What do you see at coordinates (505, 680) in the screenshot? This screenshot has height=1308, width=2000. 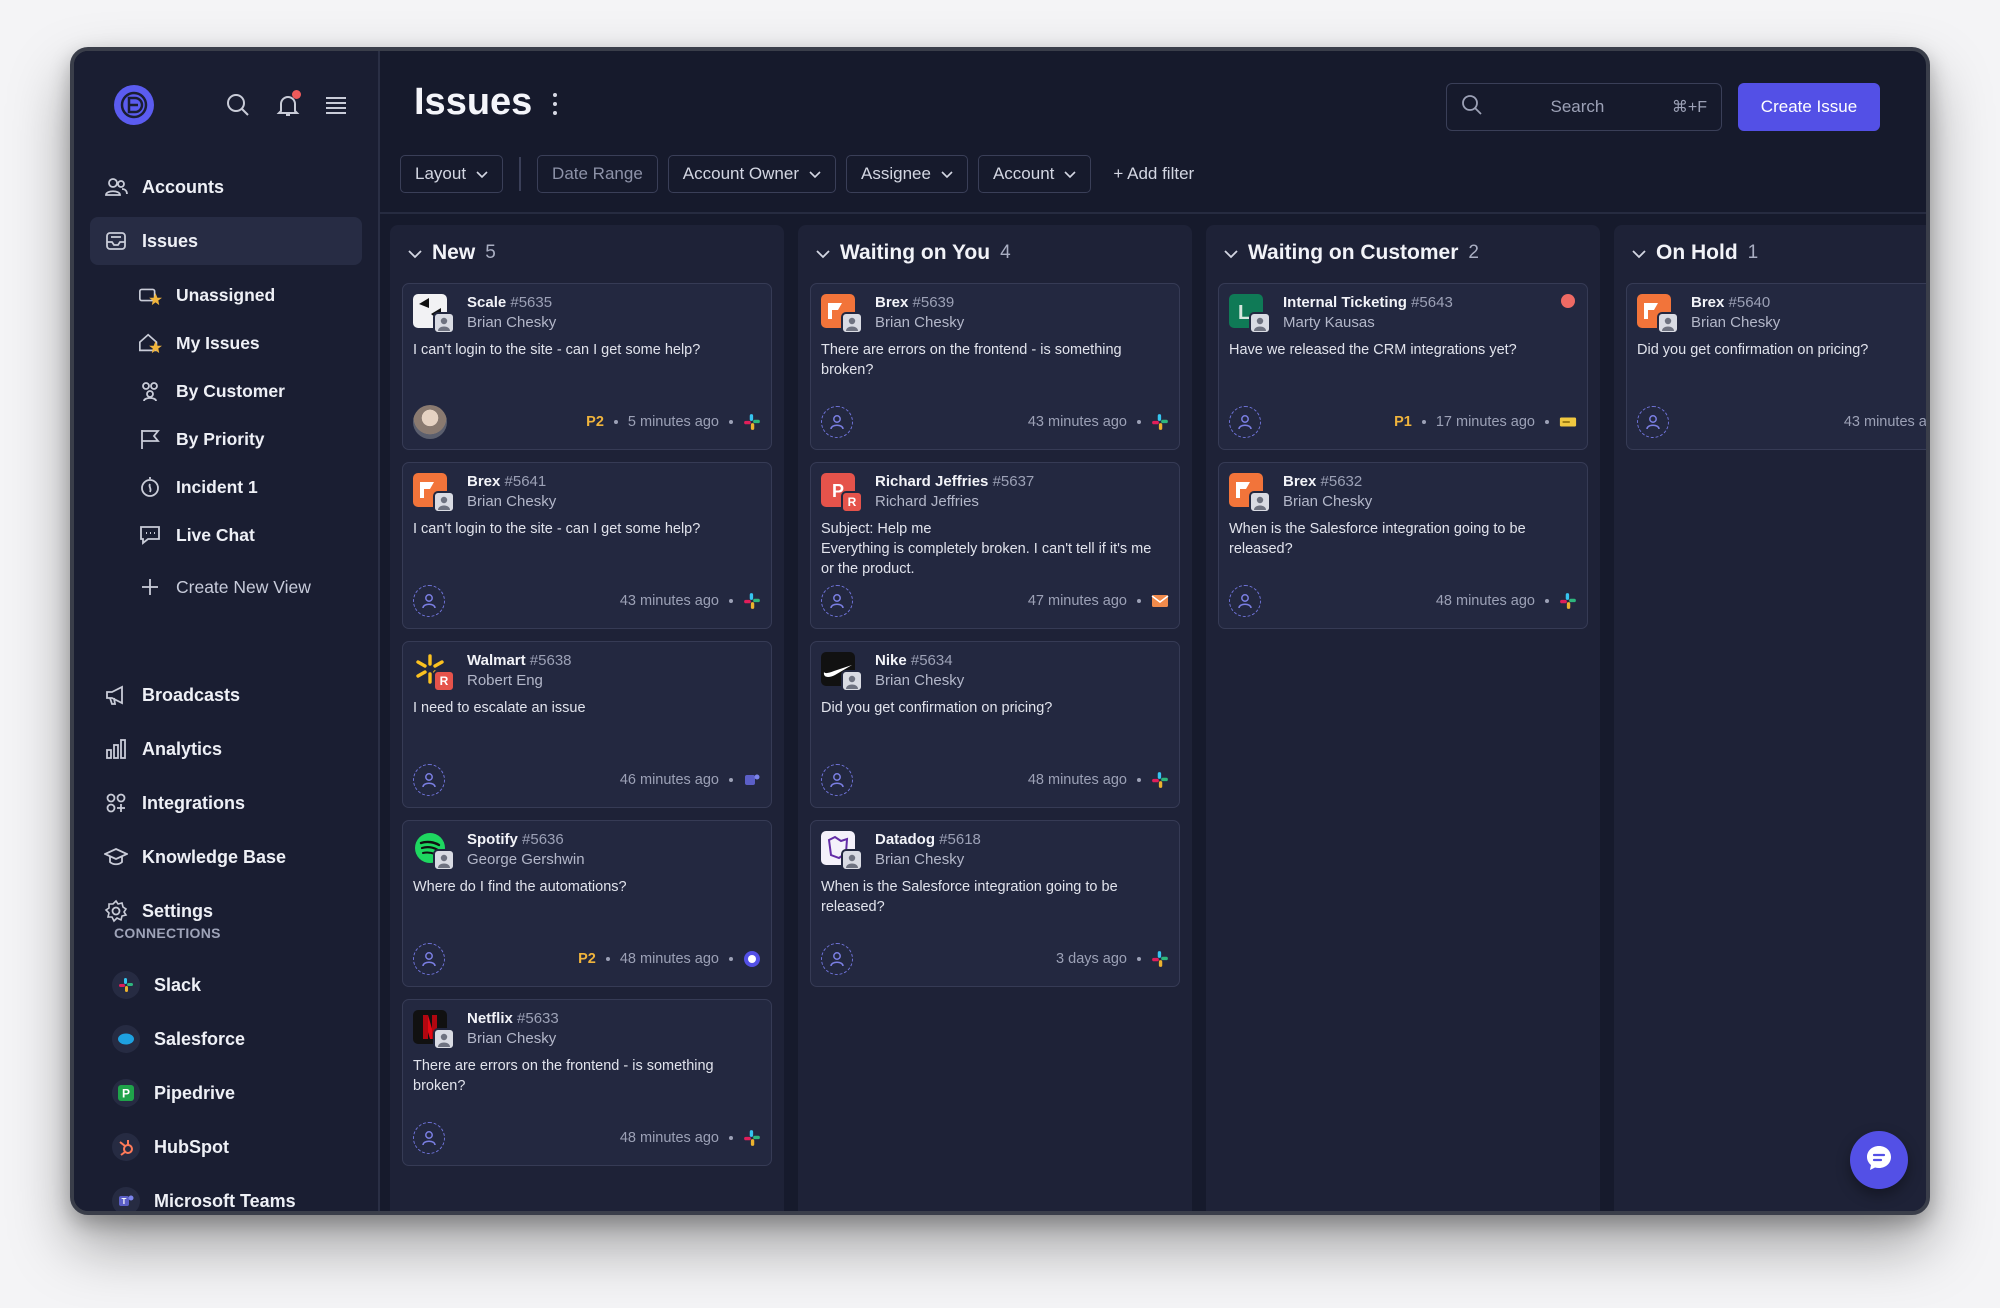 I see `card-contact: Robert Eng` at bounding box center [505, 680].